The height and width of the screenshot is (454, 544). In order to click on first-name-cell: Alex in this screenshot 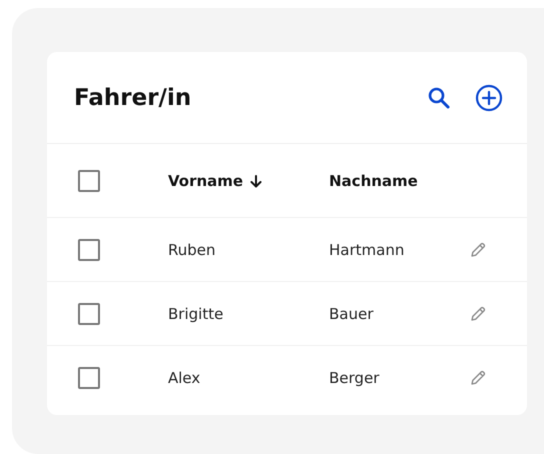, I will do `click(184, 378)`.